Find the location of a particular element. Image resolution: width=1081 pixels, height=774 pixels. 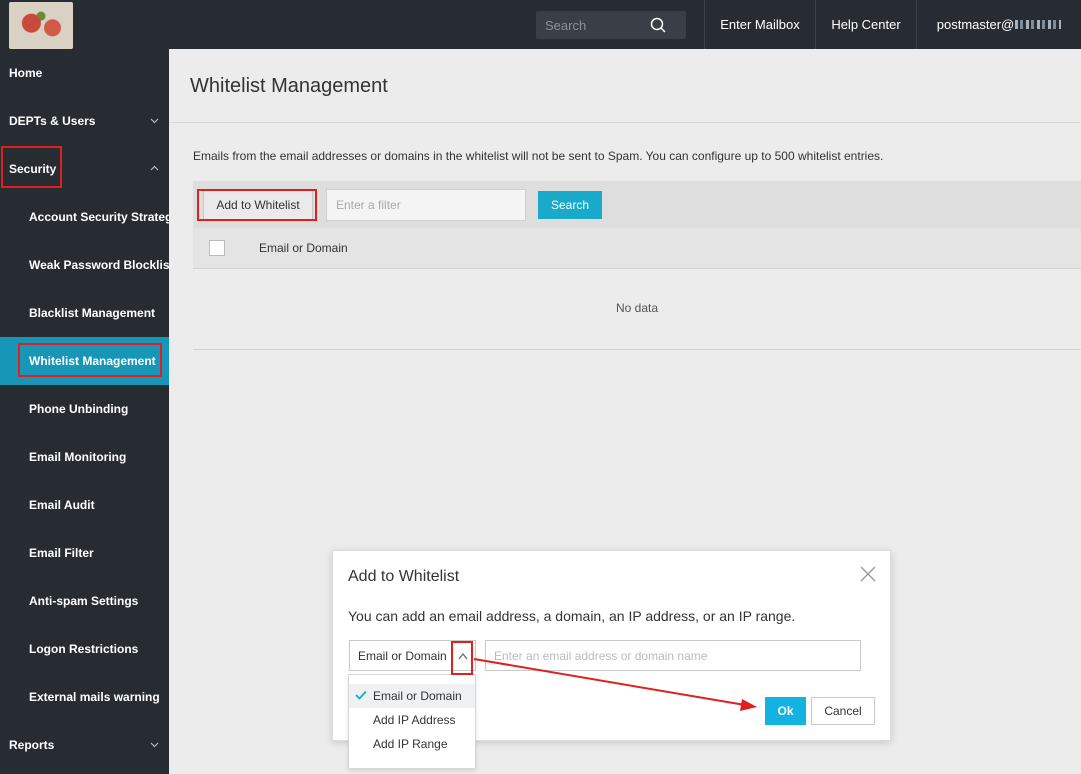

dialog-title: Add to Whitelist is located at coordinates (404, 576).